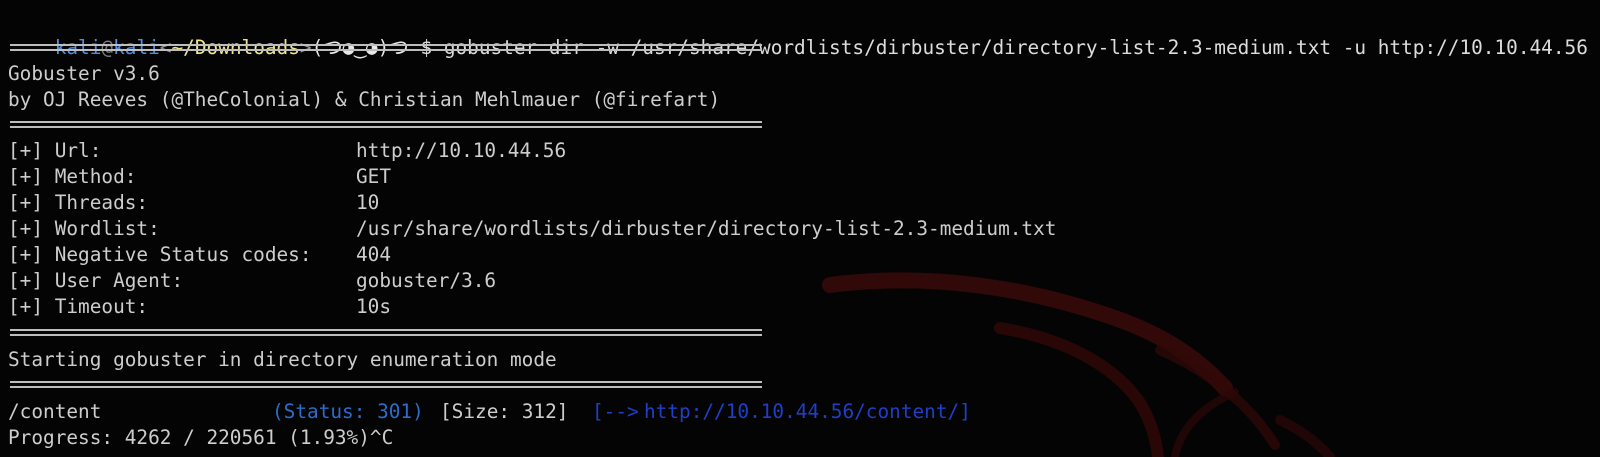 This screenshot has height=457, width=1600. What do you see at coordinates (199, 307) in the screenshot?
I see `config-row-timeout: [+] Timeout: 10s` at bounding box center [199, 307].